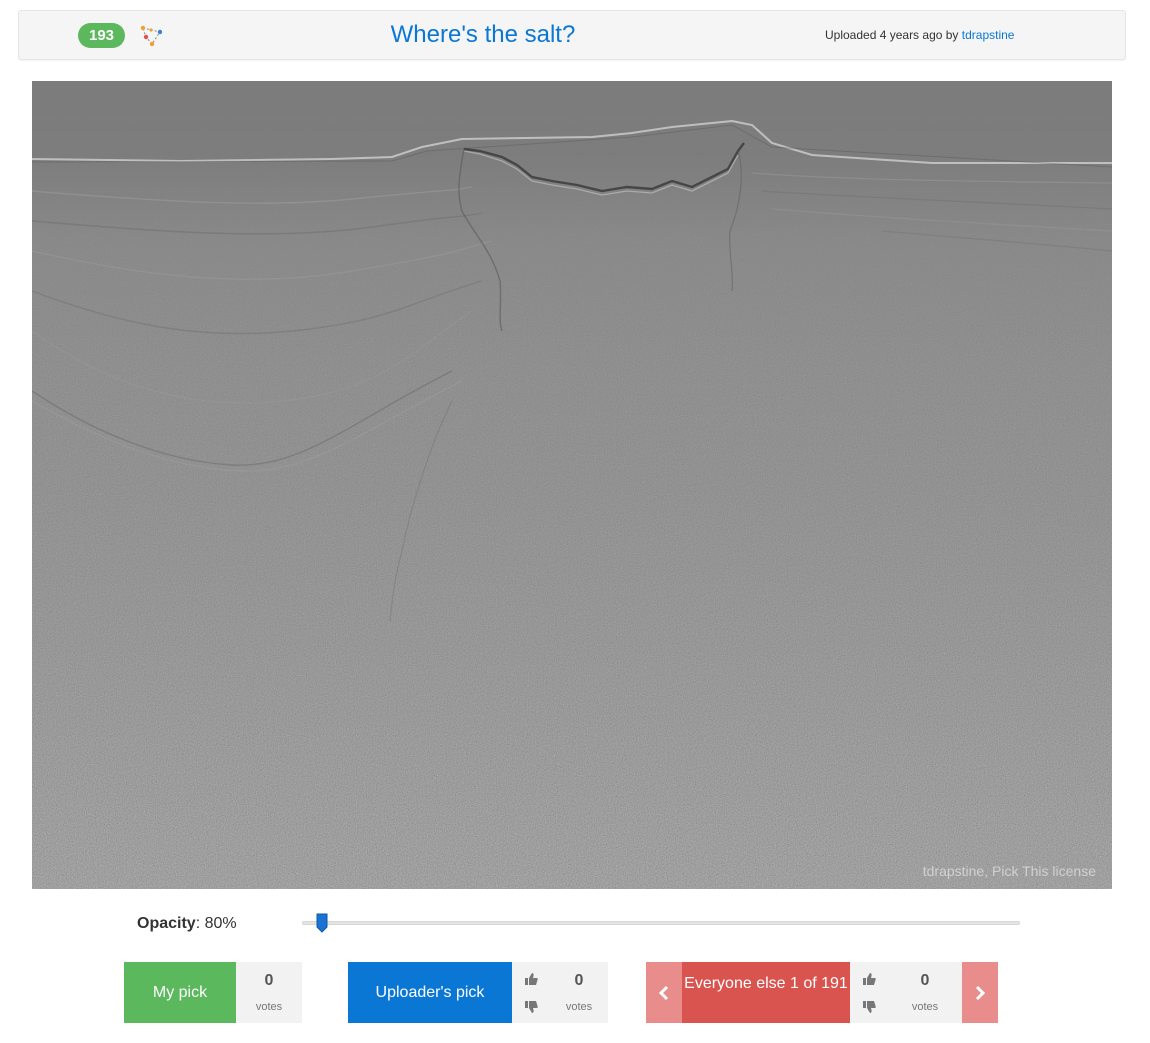 The image size is (1150, 1043). I want to click on everyone-else-label: Everyone else 1 of 191, so click(766, 983).